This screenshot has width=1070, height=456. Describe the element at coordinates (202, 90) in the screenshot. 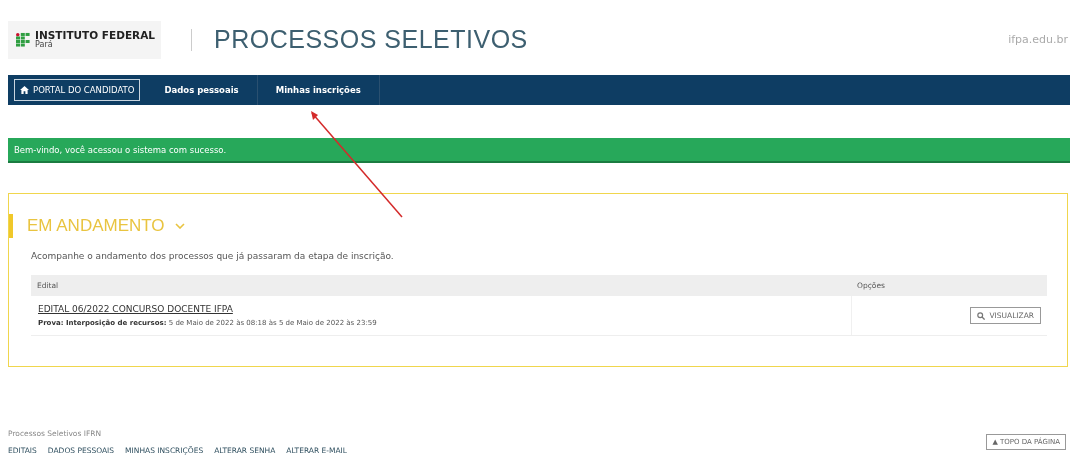

I see `nav-link: Dados pessoais` at that location.